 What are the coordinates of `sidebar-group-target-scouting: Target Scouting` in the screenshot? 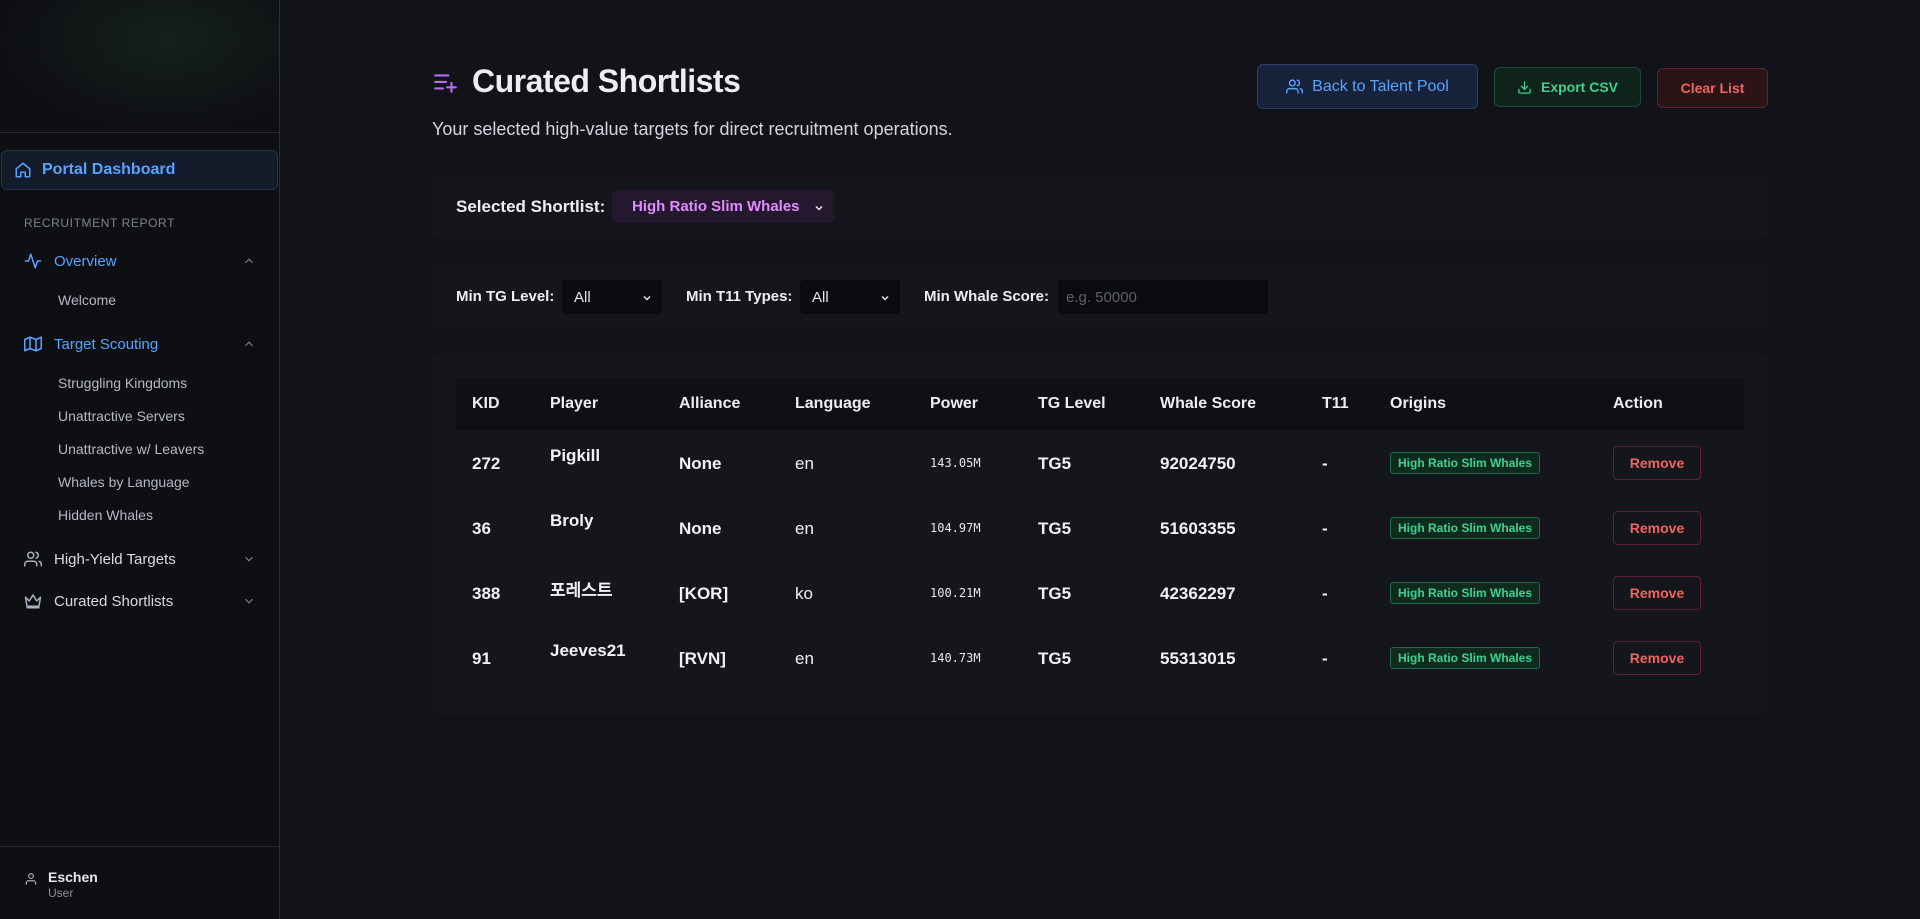 It's located at (140, 344).